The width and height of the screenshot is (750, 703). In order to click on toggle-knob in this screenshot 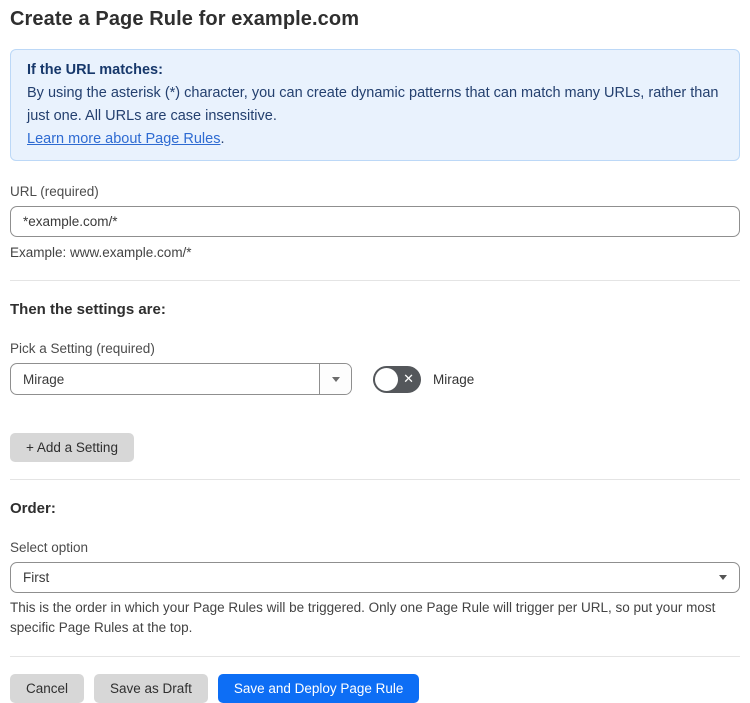, I will do `click(386, 379)`.